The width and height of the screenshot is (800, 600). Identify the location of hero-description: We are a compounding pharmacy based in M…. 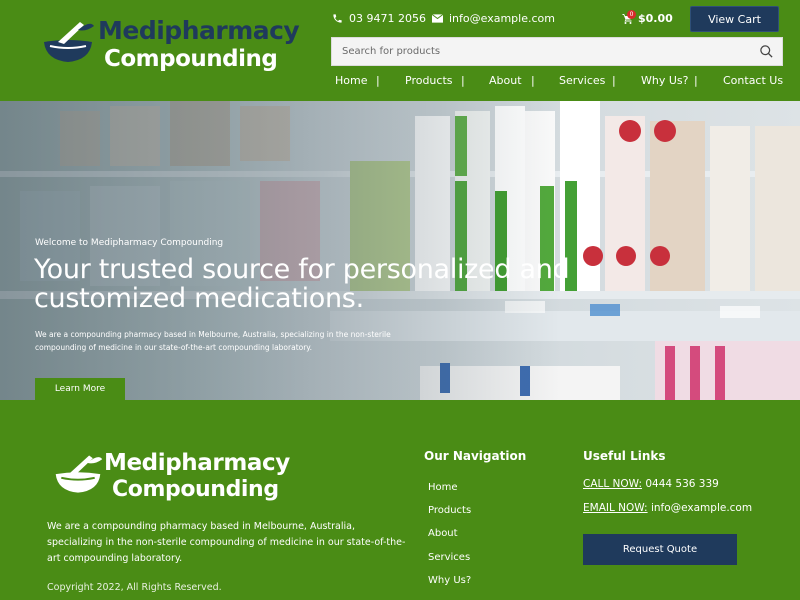
(213, 341).